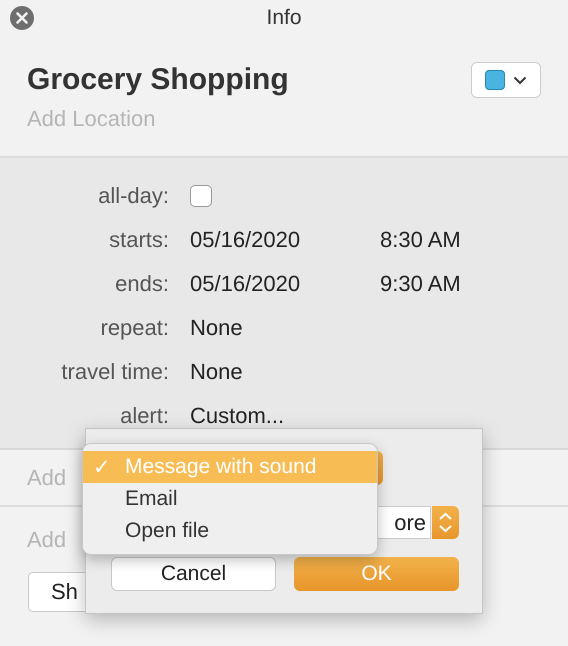 The image size is (568, 646). Describe the element at coordinates (141, 284) in the screenshot. I see `field-label: ends:` at that location.